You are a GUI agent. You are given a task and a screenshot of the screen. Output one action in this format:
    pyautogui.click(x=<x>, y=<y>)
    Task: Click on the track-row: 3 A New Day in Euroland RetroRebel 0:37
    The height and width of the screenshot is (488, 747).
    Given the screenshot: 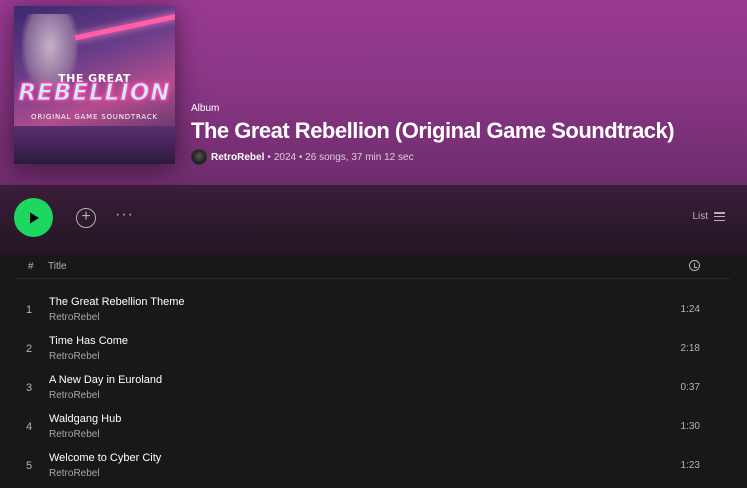 What is the action you would take?
    pyautogui.click(x=373, y=388)
    